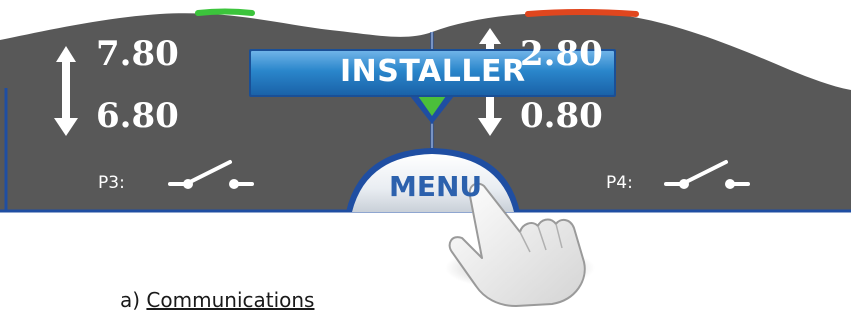  What do you see at coordinates (137, 54) in the screenshot?
I see `left-high-setpoint: 7.80` at bounding box center [137, 54].